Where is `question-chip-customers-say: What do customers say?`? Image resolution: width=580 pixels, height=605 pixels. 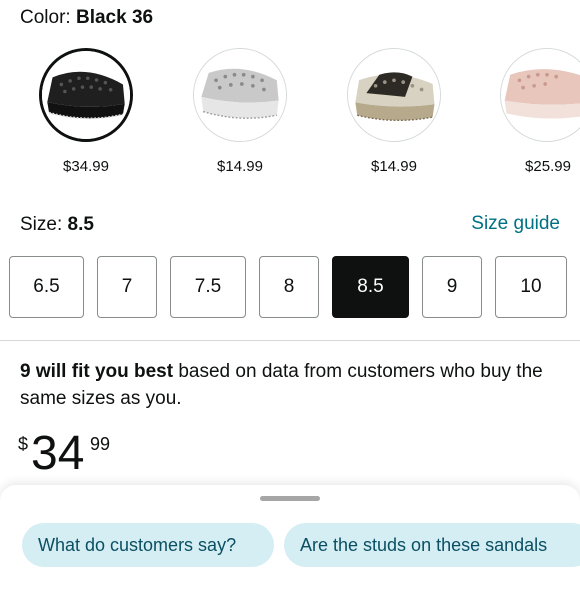
question-chip-customers-say: What do customers say? is located at coordinates (148, 545).